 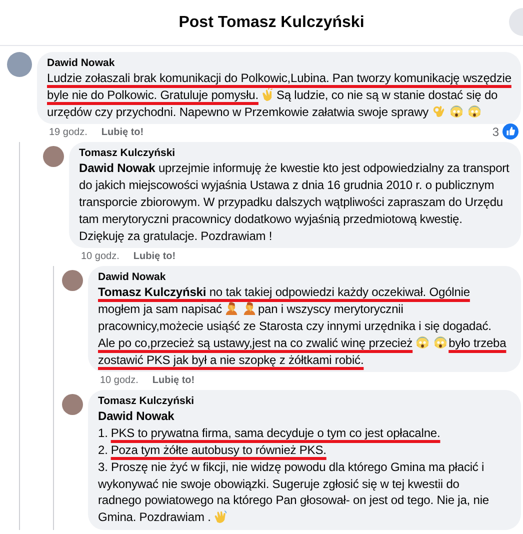 I want to click on comment-text: radnego powiatowego na którego Pan głosował- on jest od tego. Nie ja, nie, so click(x=293, y=500).